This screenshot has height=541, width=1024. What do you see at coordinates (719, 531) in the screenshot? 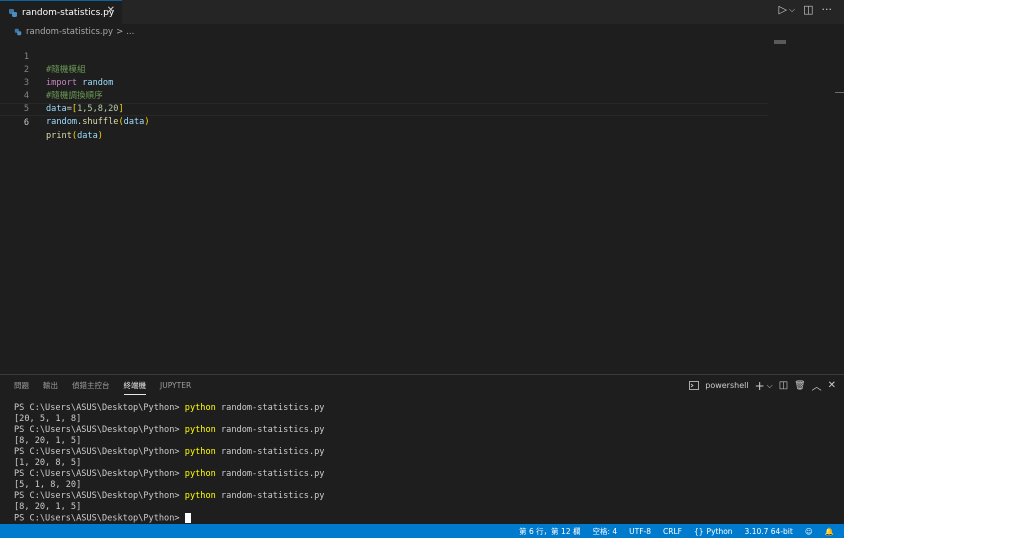
I see `language-label: Python` at bounding box center [719, 531].